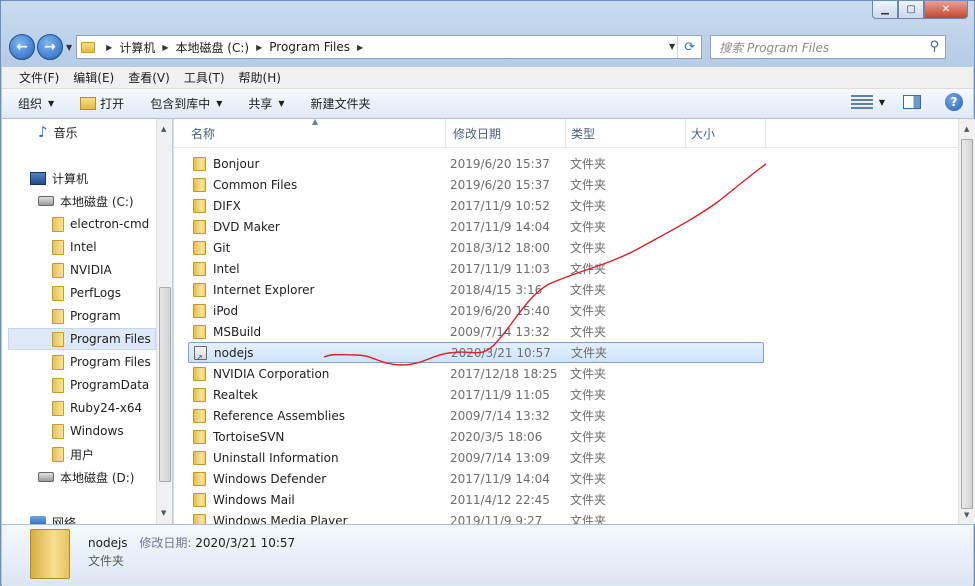  I want to click on nav-item-folder: Windows, so click(88, 431).